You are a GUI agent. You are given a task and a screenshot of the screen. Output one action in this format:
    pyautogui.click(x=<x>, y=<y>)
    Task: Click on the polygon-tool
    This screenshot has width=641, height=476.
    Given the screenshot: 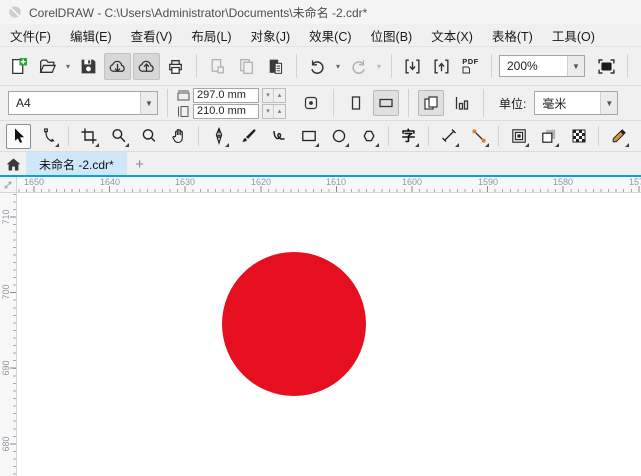 What is the action you would take?
    pyautogui.click(x=368, y=136)
    